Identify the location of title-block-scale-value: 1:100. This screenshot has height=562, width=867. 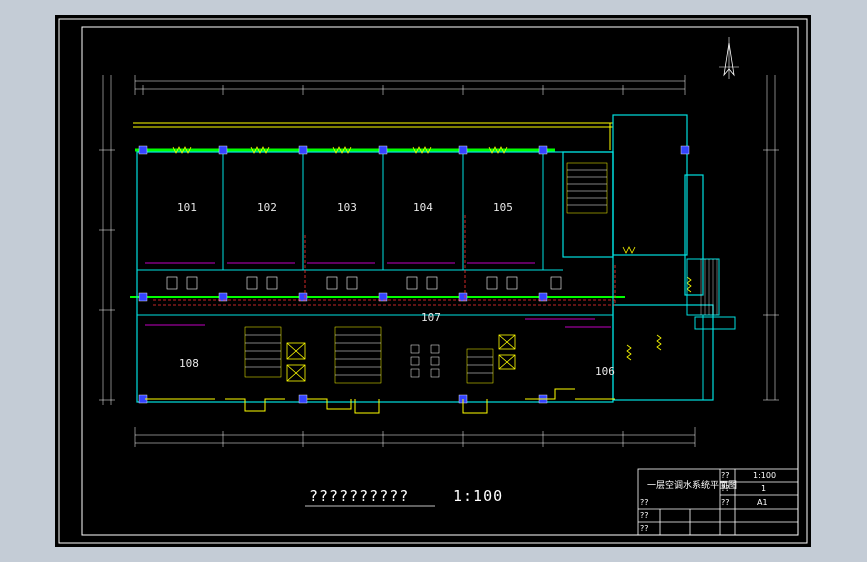
(765, 475).